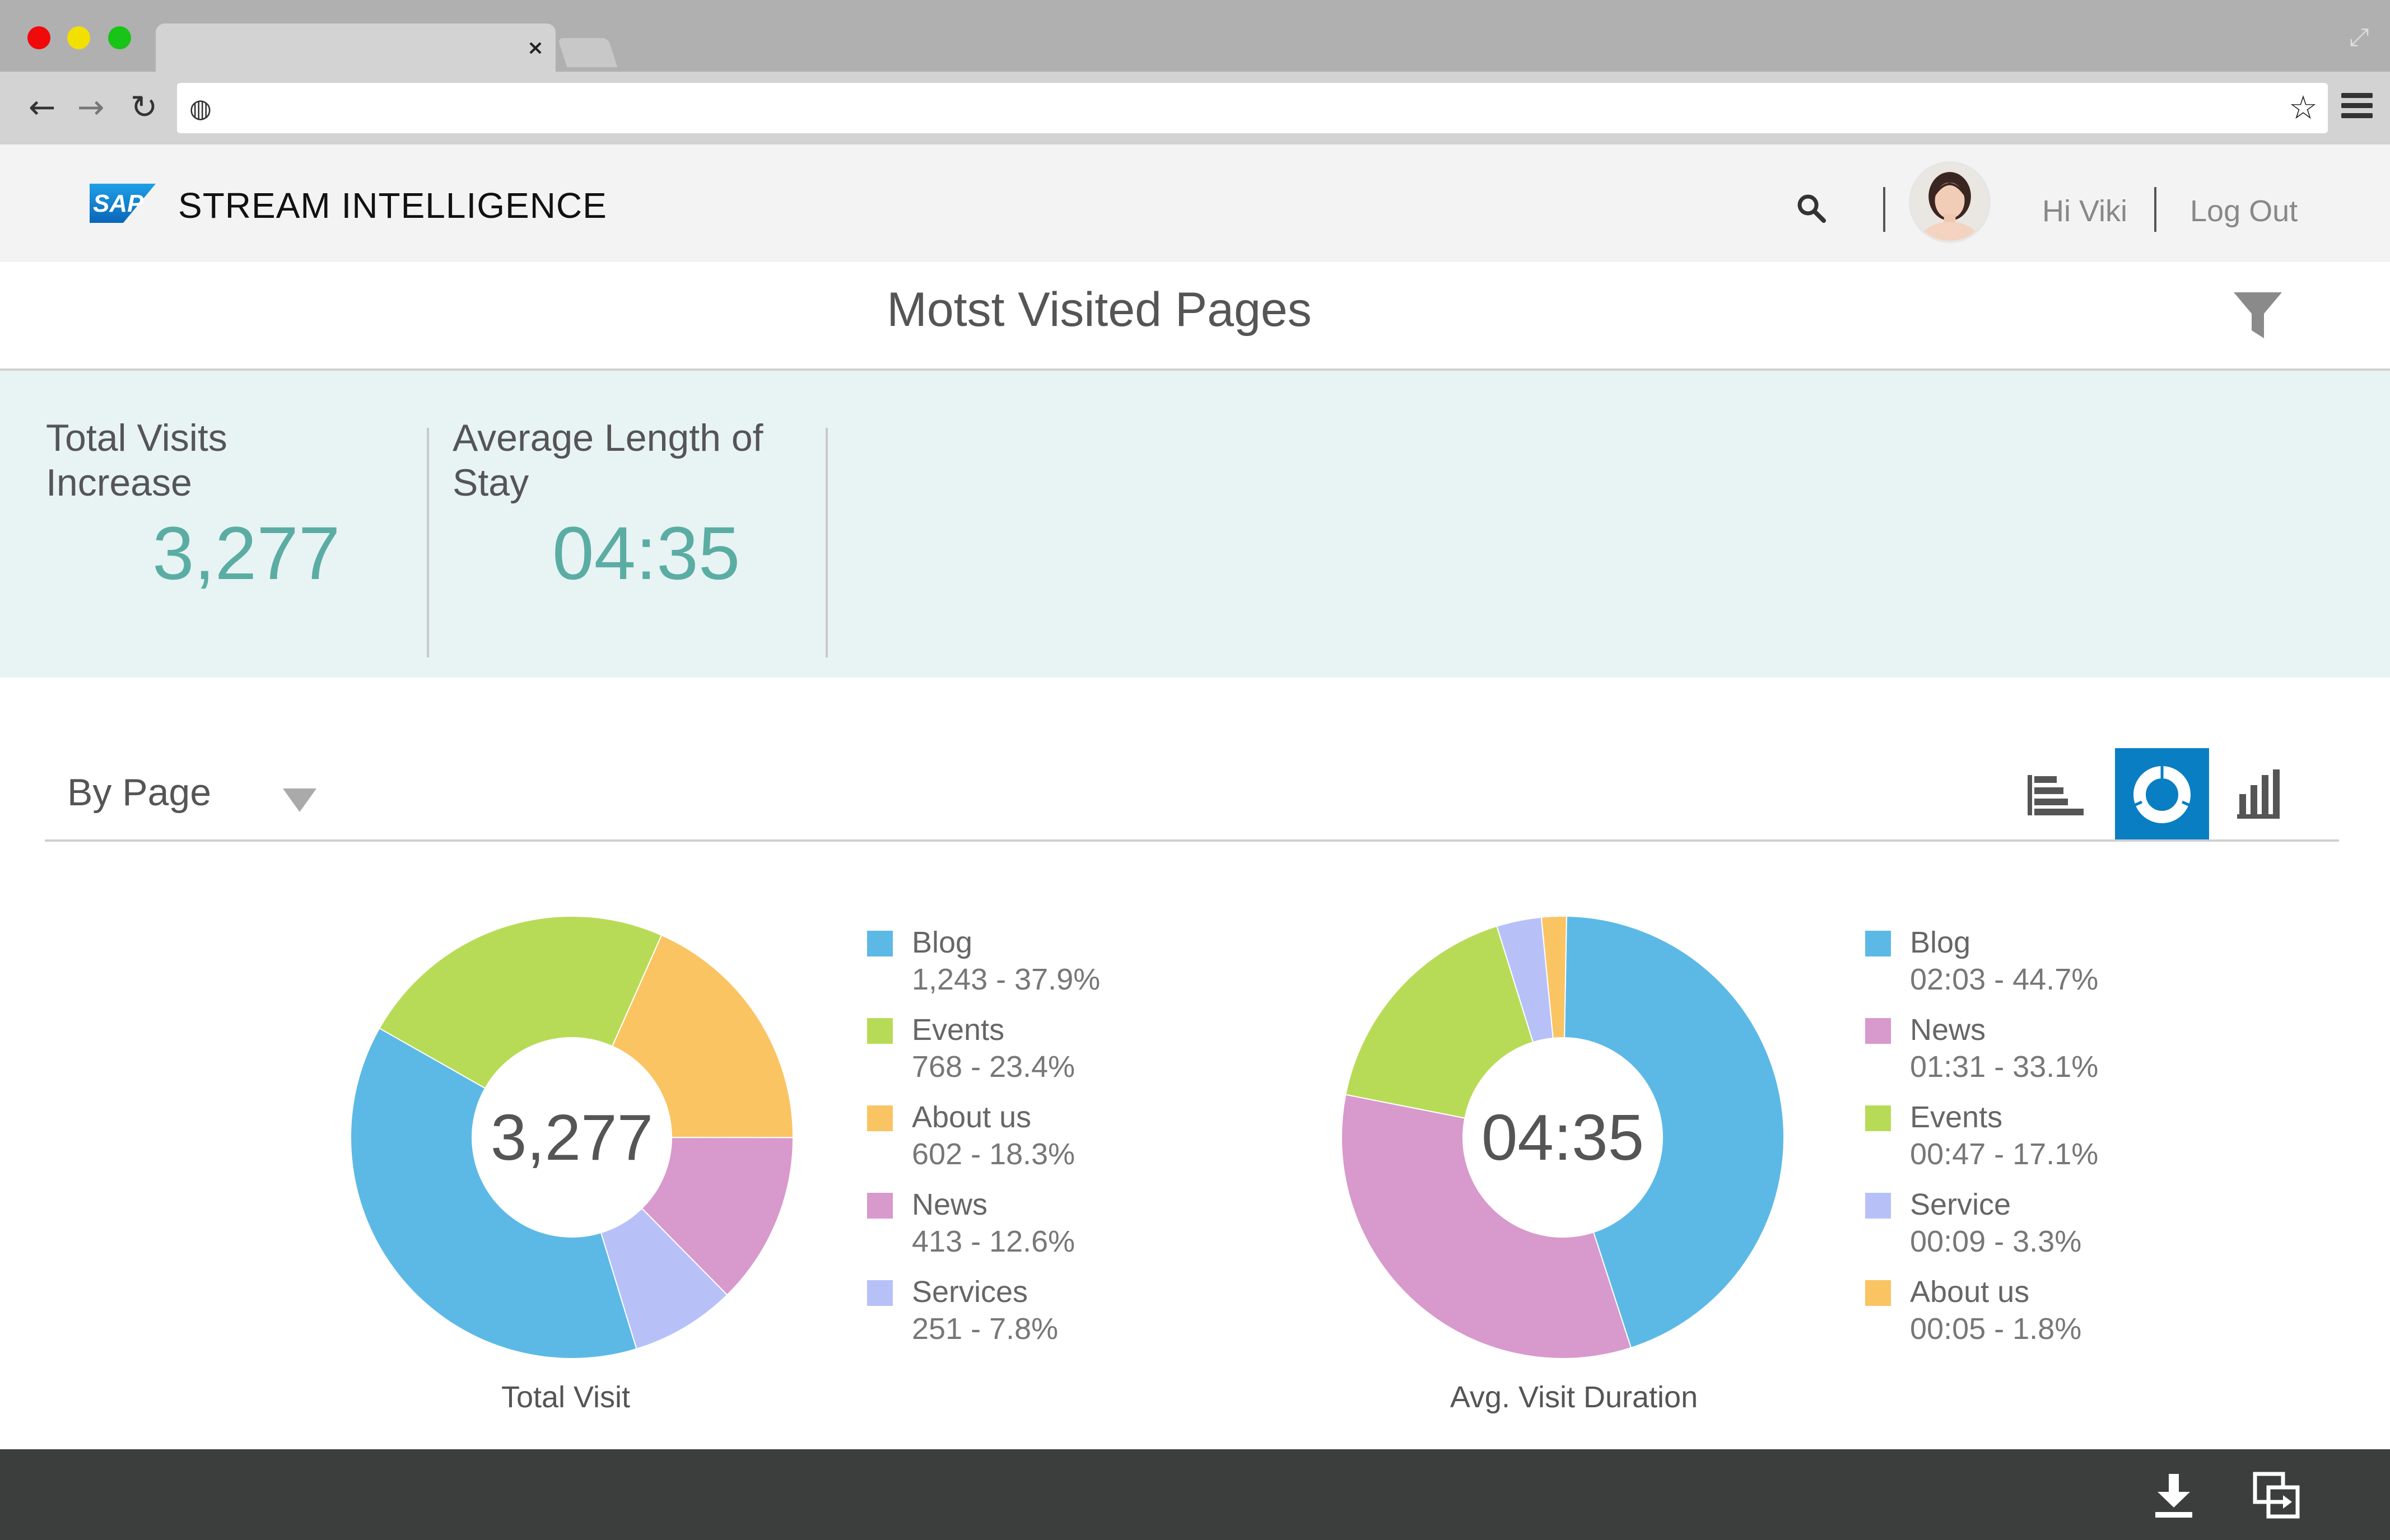 This screenshot has width=2390, height=1540. What do you see at coordinates (2056, 795) in the screenshot?
I see `bar-chart-icon` at bounding box center [2056, 795].